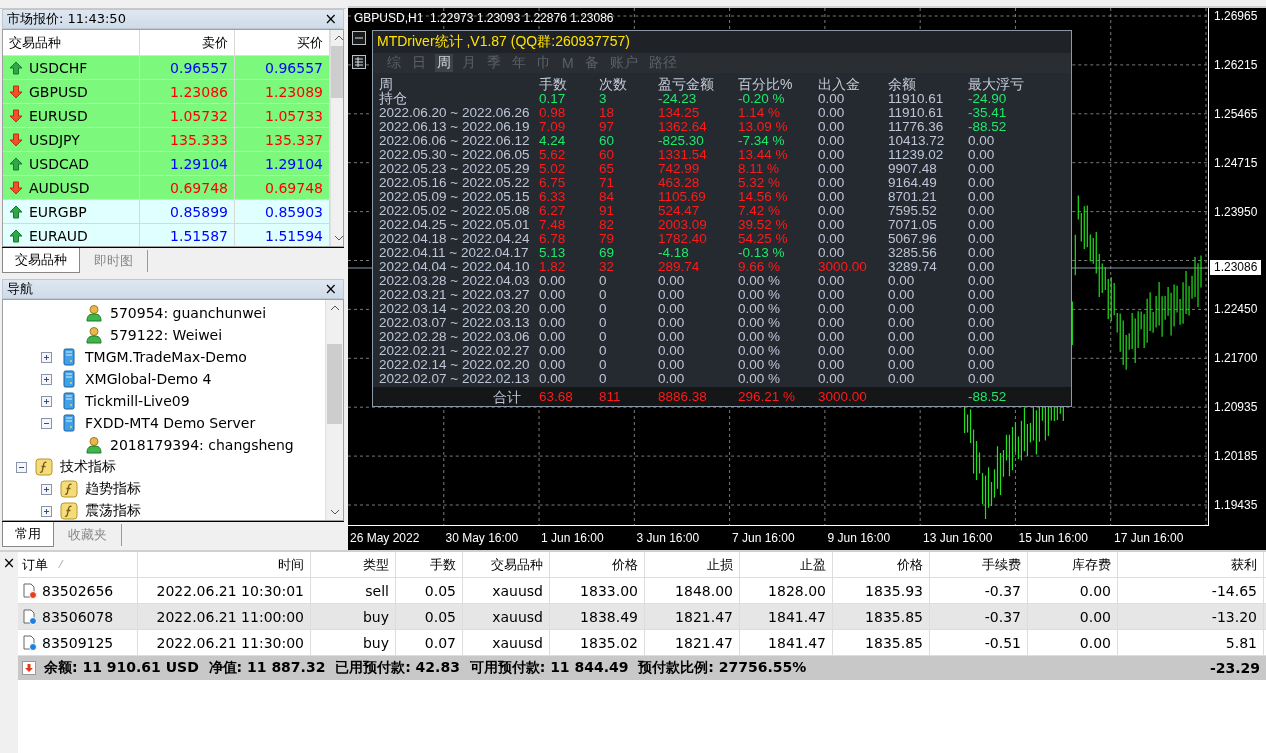 This screenshot has width=1266, height=753. What do you see at coordinates (1073, 564) in the screenshot?
I see `column-header: 库存费` at bounding box center [1073, 564].